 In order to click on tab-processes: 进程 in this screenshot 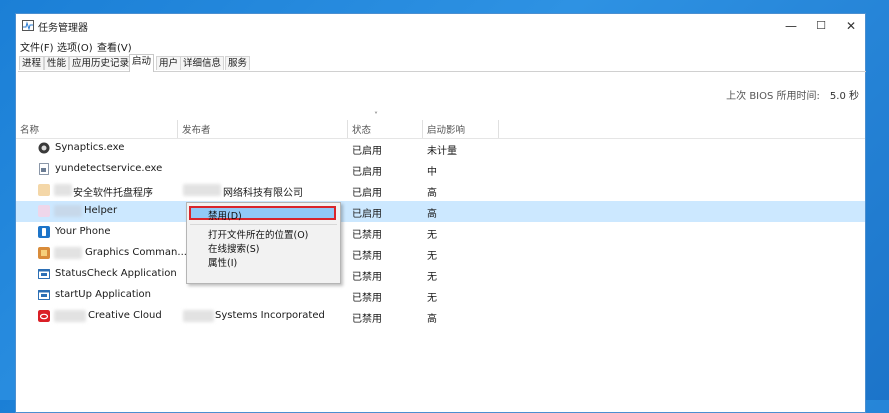, I will do `click(32, 63)`.